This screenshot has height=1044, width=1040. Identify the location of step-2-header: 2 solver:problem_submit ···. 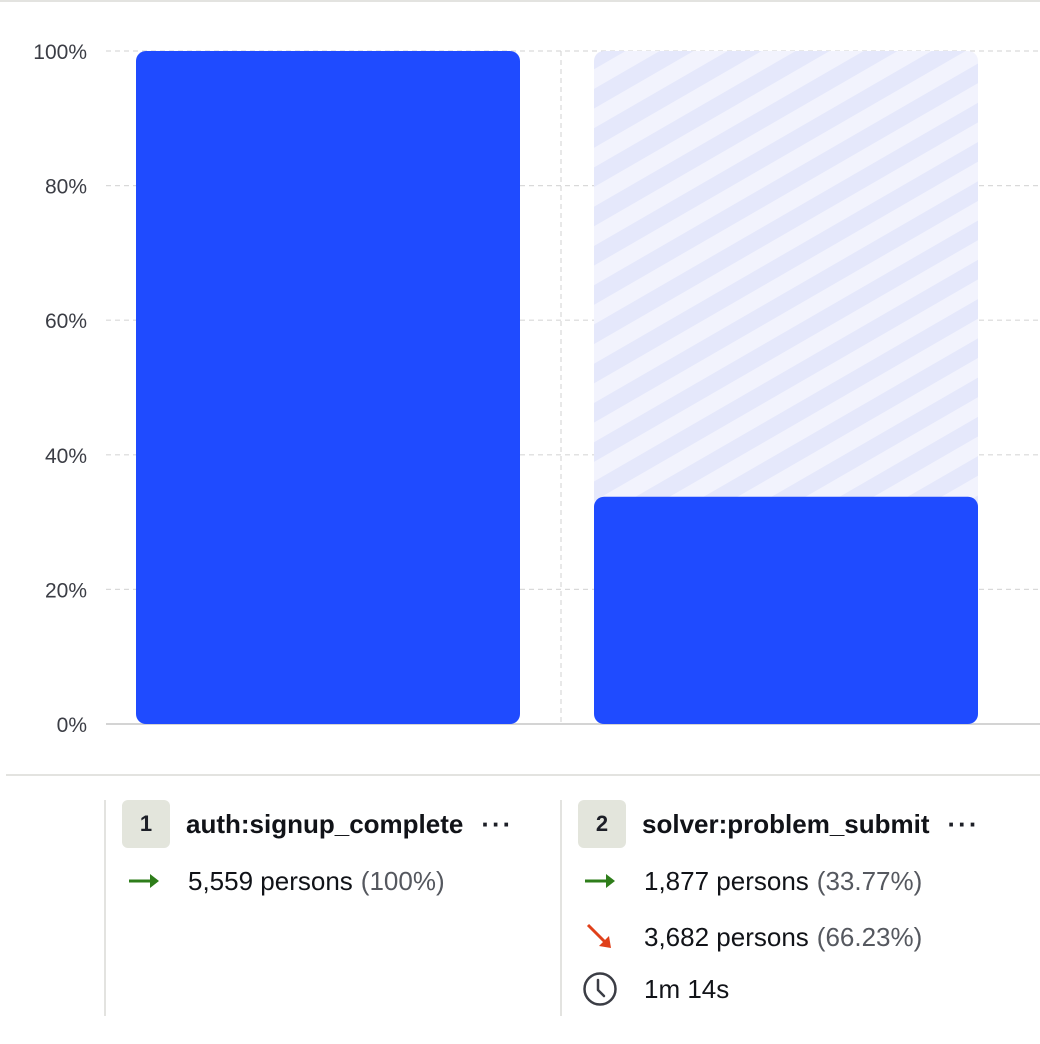
(779, 824).